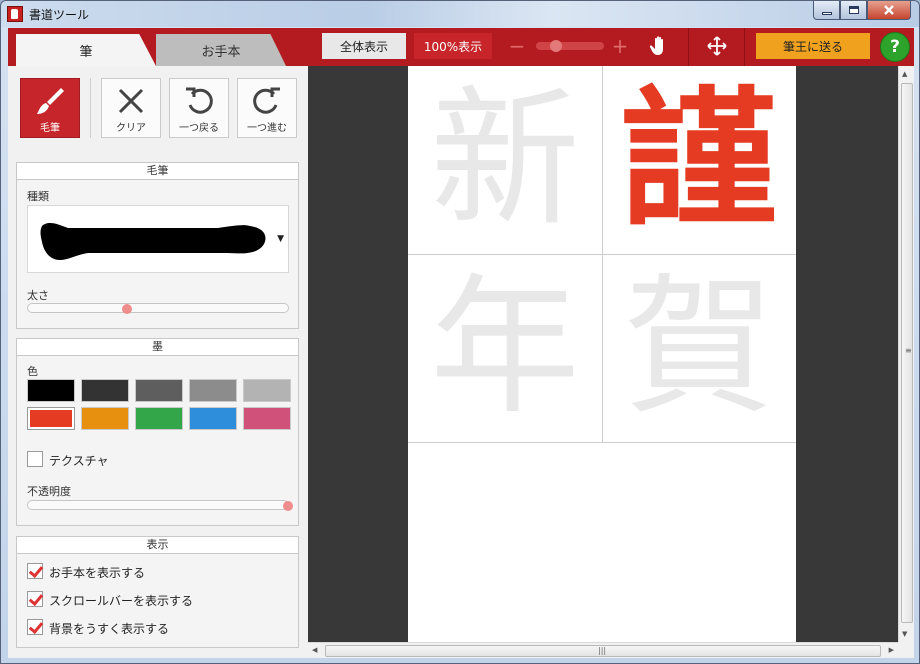 The image size is (920, 664). What do you see at coordinates (266, 100) in the screenshot?
I see `redo-icon` at bounding box center [266, 100].